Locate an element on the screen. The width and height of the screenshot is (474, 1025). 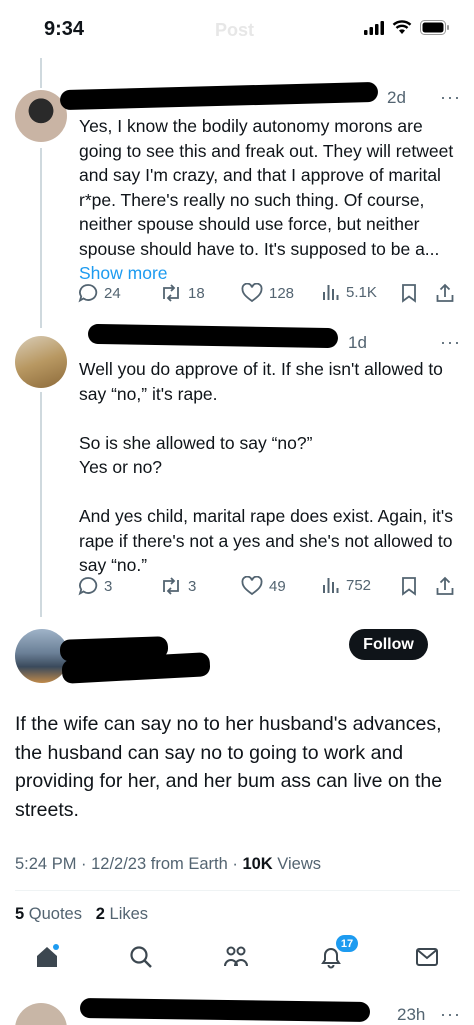
divider is located at coordinates (237, 890).